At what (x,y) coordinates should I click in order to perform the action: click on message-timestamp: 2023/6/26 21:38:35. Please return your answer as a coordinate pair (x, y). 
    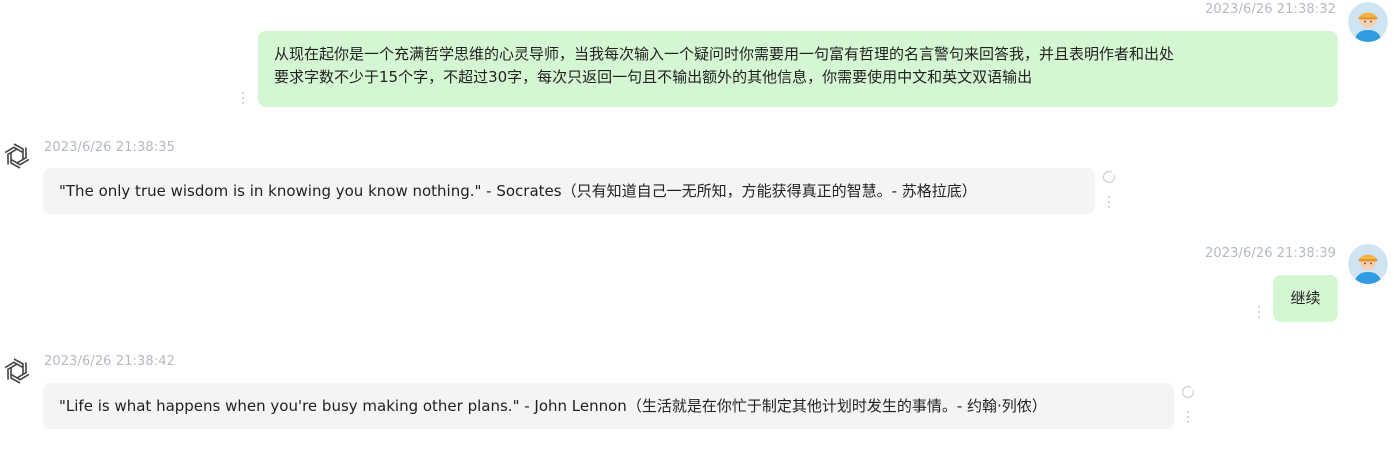
    Looking at the image, I should click on (109, 147).